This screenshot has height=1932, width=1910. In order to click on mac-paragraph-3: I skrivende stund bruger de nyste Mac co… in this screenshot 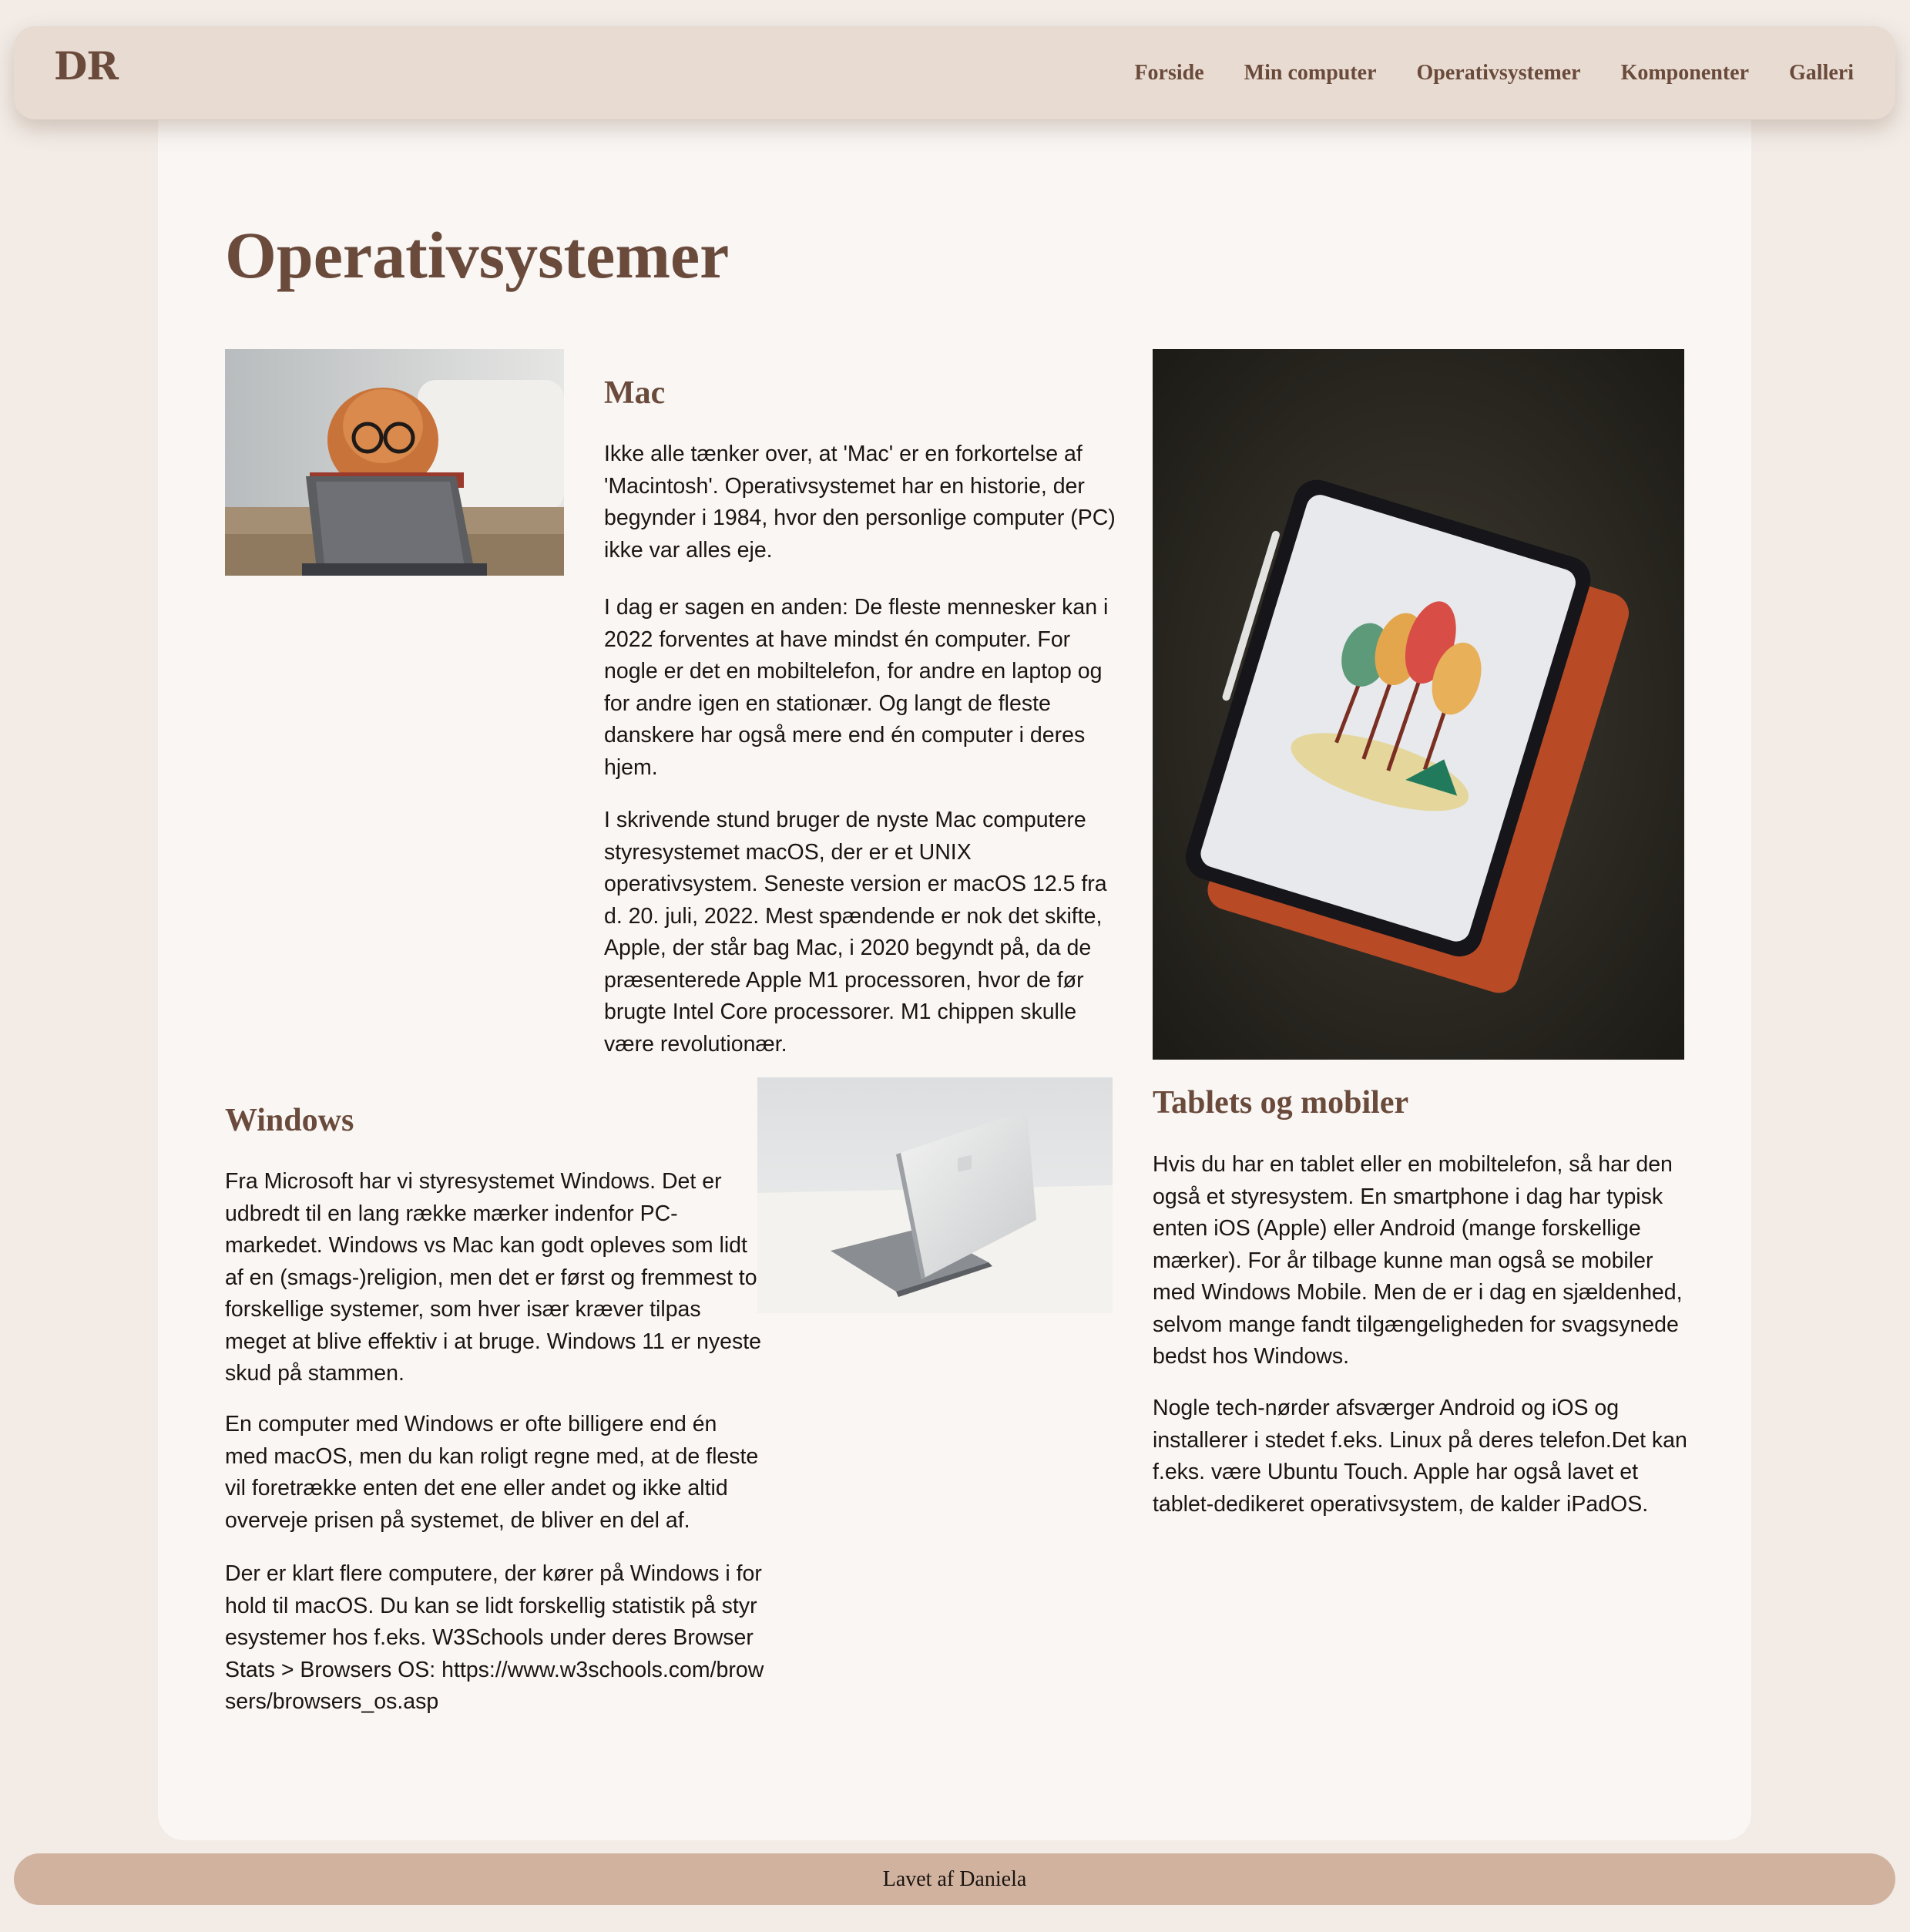, I will do `click(855, 933)`.